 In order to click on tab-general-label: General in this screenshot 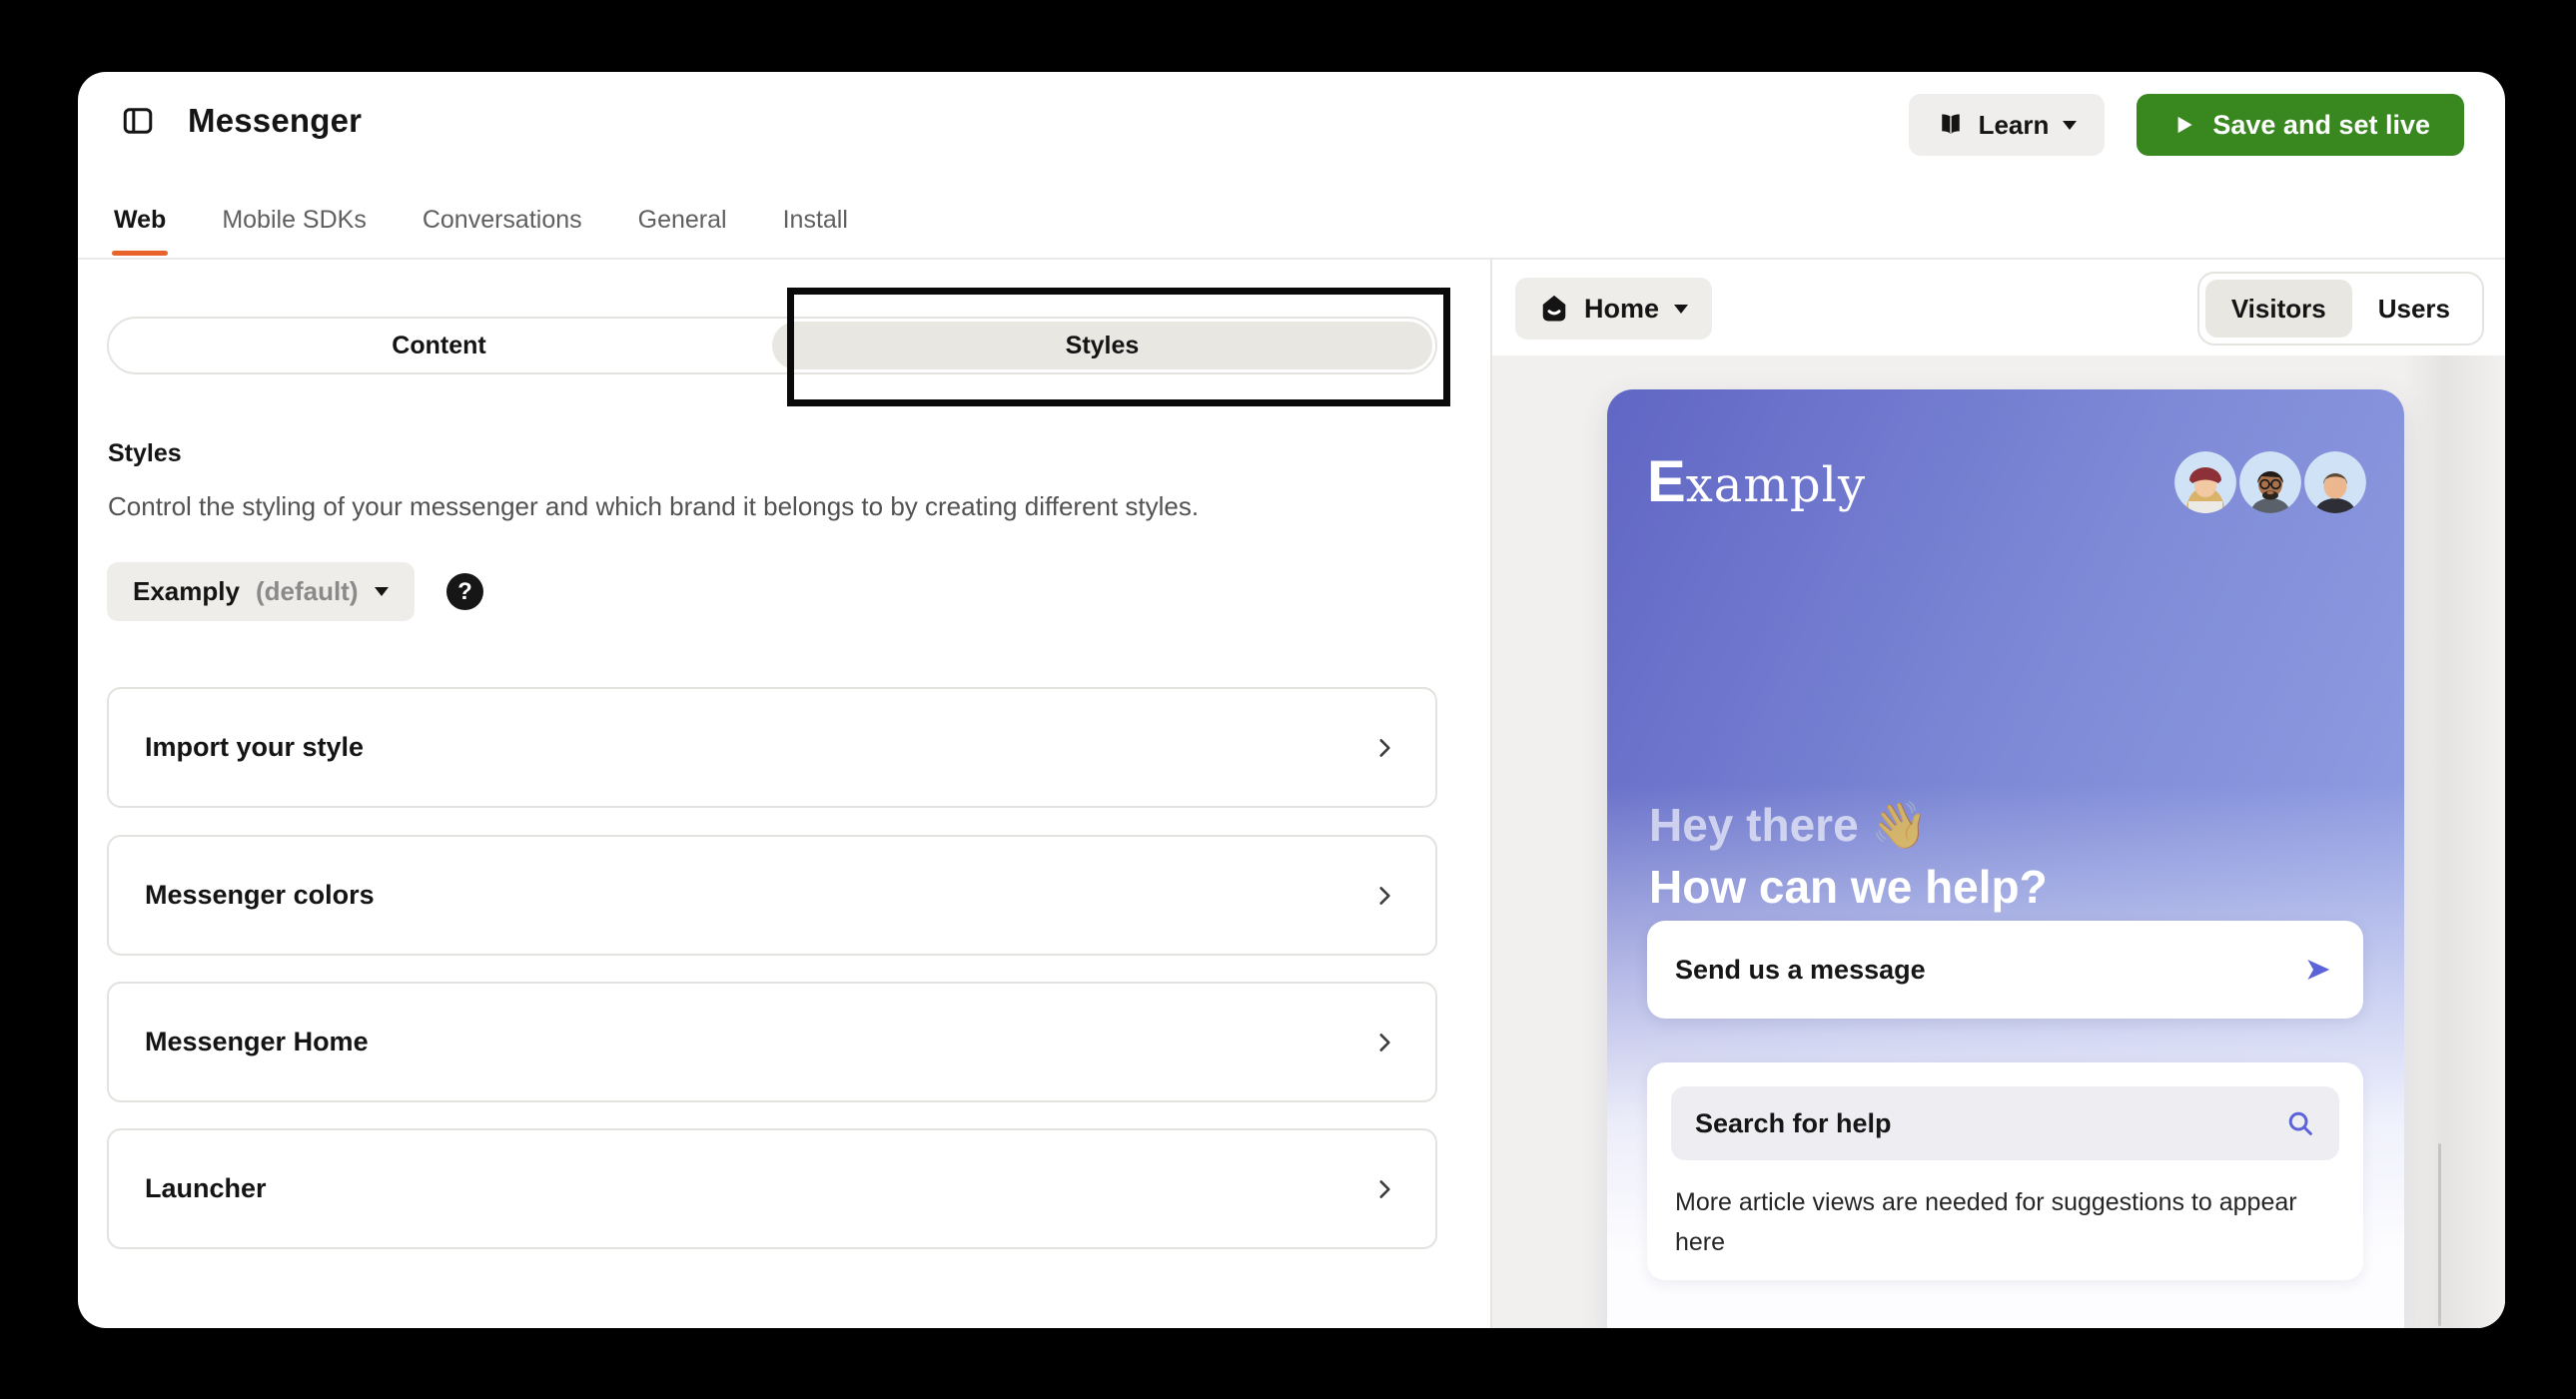, I will do `click(682, 220)`.